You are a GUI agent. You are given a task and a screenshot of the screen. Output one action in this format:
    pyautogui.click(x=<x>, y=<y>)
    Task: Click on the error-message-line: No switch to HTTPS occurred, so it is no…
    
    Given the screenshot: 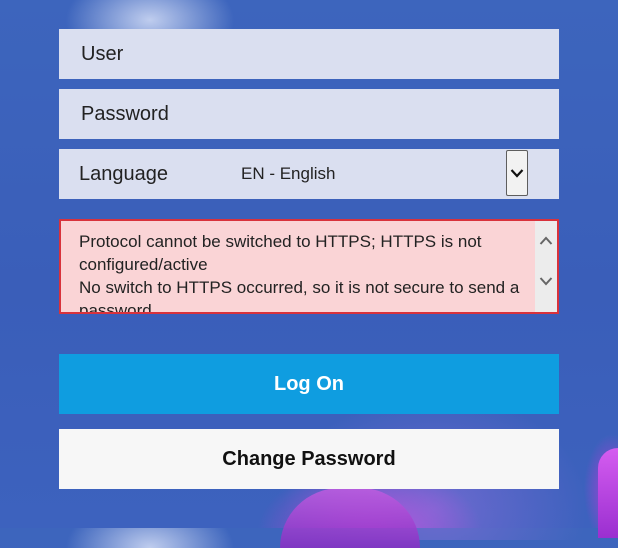 What is the action you would take?
    pyautogui.click(x=299, y=296)
    